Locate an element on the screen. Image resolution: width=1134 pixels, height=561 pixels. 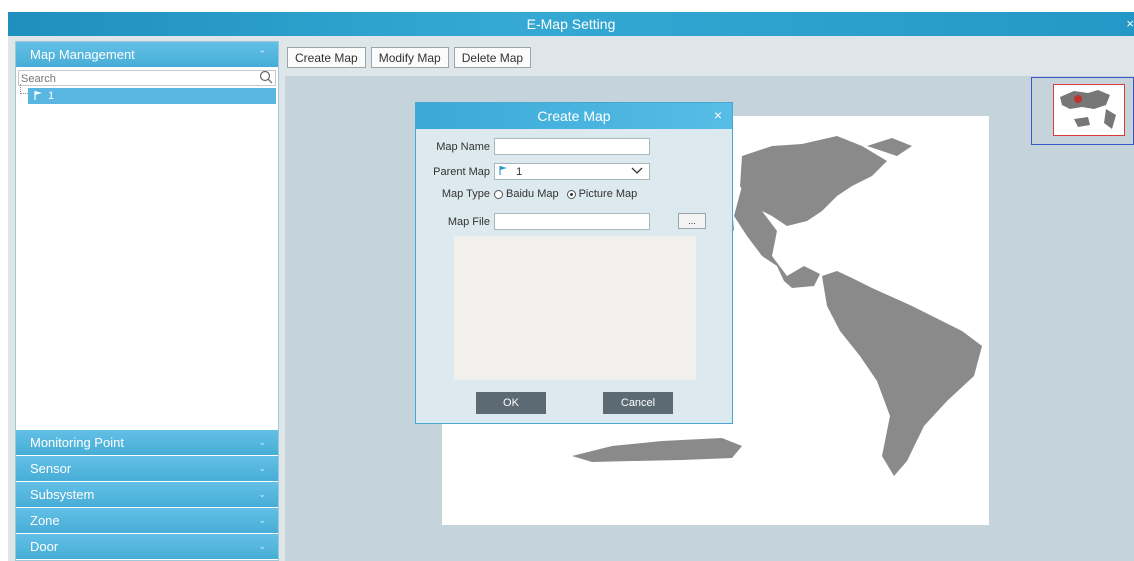
minimap-viewport is located at coordinates (1089, 110).